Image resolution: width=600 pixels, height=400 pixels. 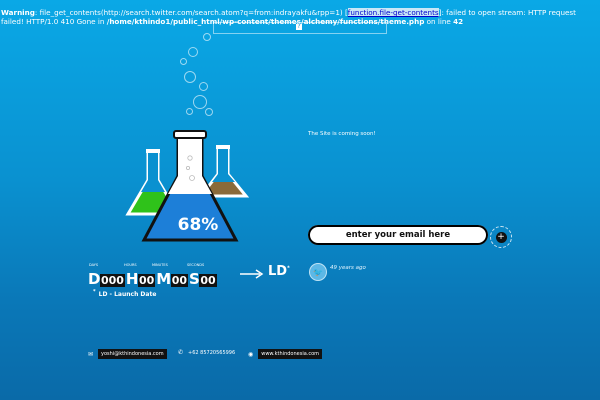 What do you see at coordinates (458, 21) in the screenshot?
I see `warning-line-number: 42` at bounding box center [458, 21].